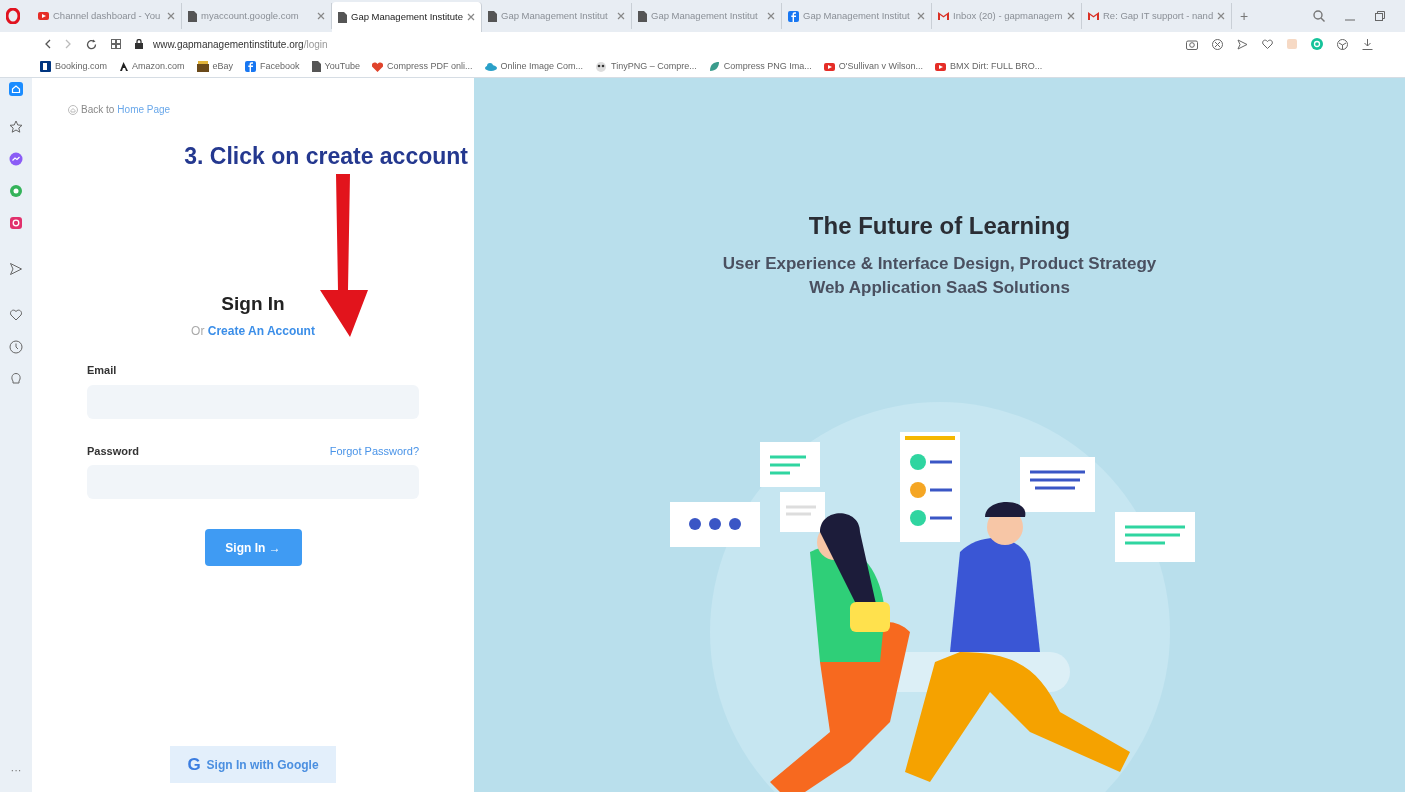  Describe the element at coordinates (261, 331) in the screenshot. I see `create-account-link: Create An Account` at that location.